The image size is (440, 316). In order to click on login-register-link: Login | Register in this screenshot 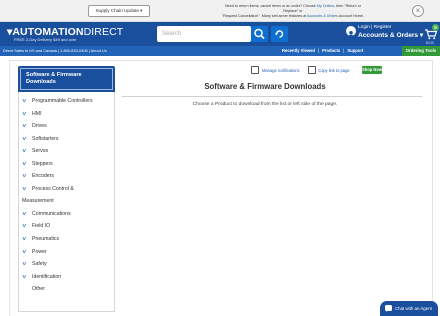, I will do `click(375, 28)`.